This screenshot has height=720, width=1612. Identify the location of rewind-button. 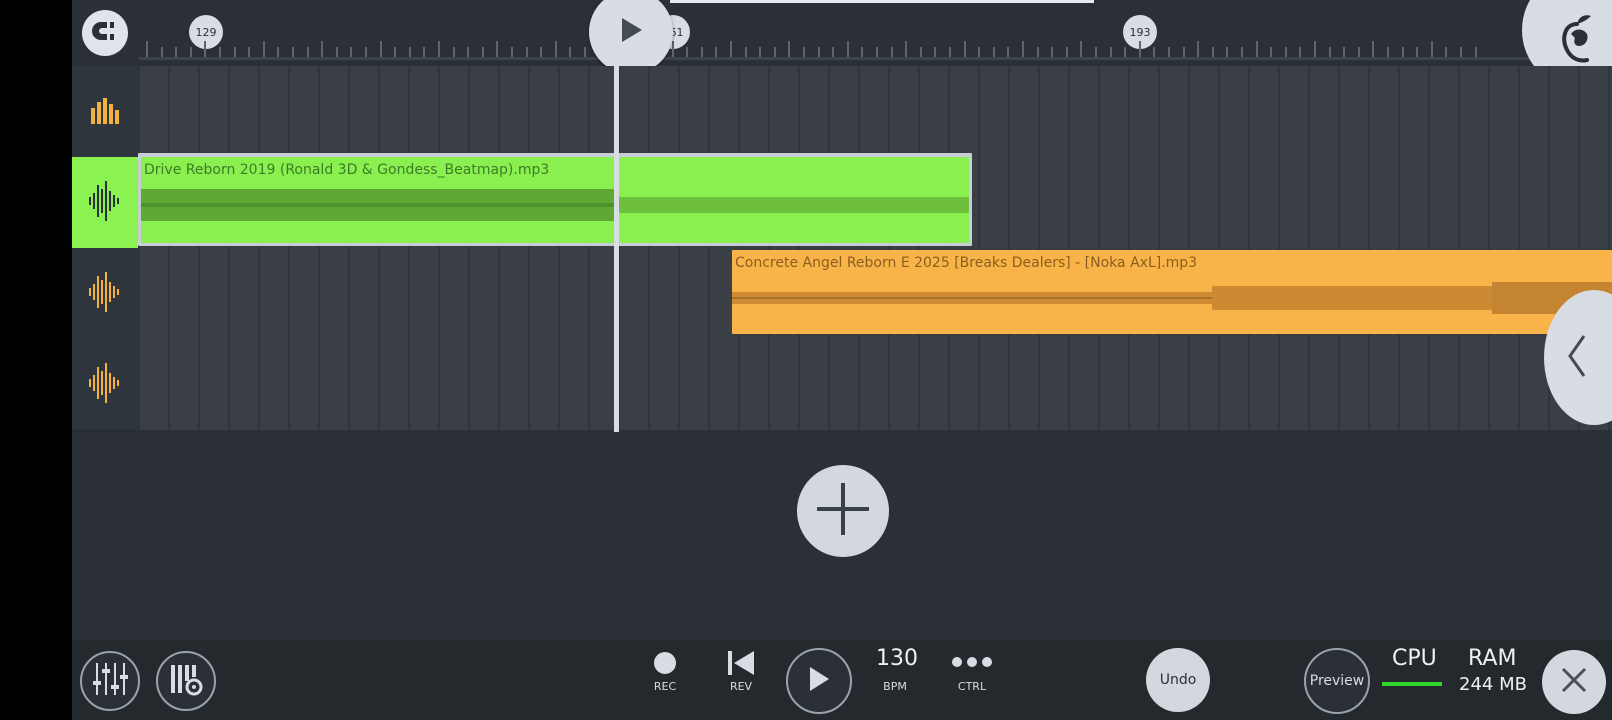
(741, 665).